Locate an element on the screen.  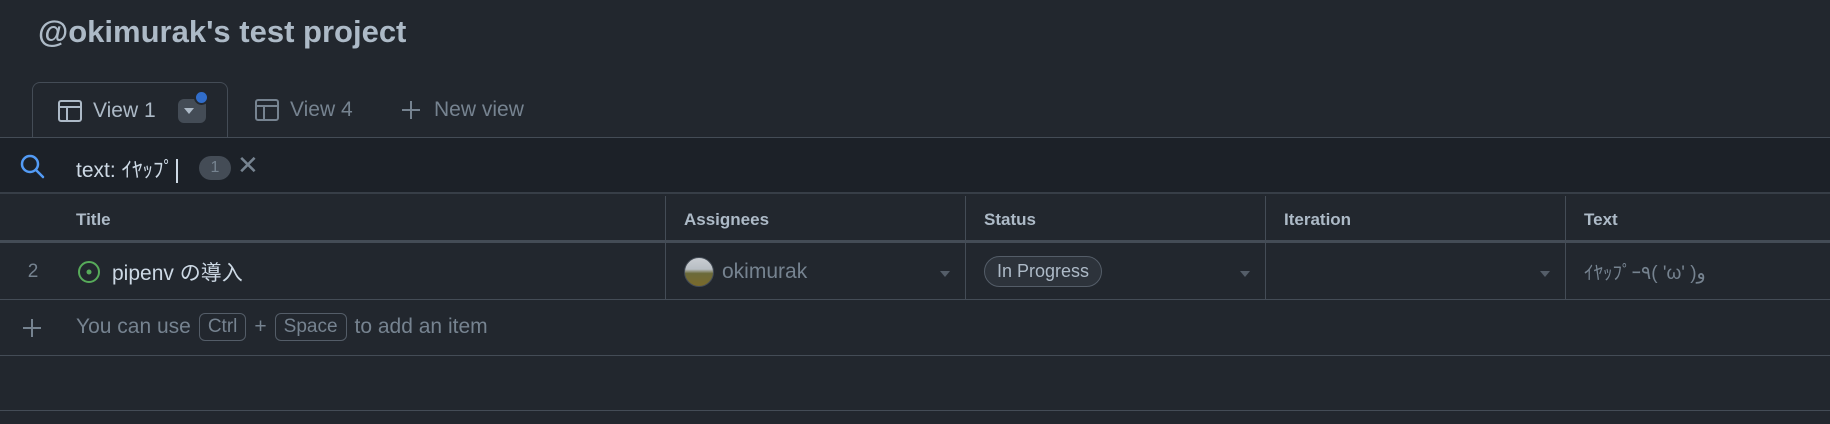
row-number: 2 is located at coordinates (33, 271).